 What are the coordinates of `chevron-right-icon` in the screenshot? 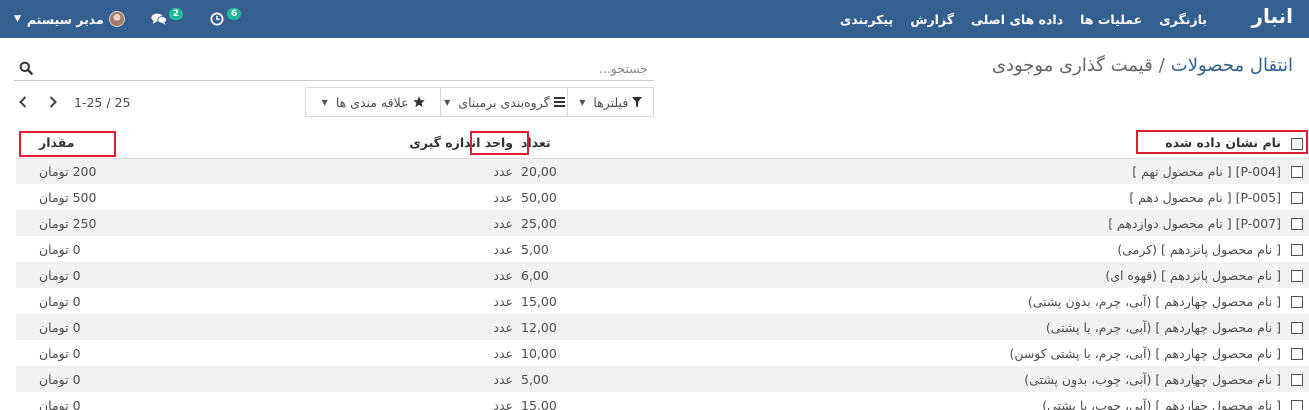 It's located at (53, 102).